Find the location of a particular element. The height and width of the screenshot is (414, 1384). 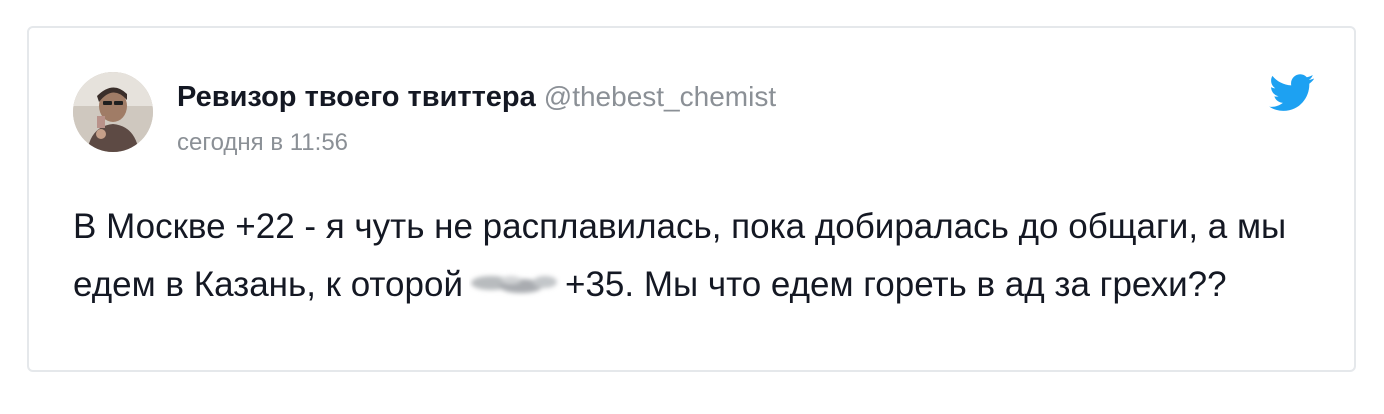

timestamp: сегодня в 11:56 is located at coordinates (262, 143).